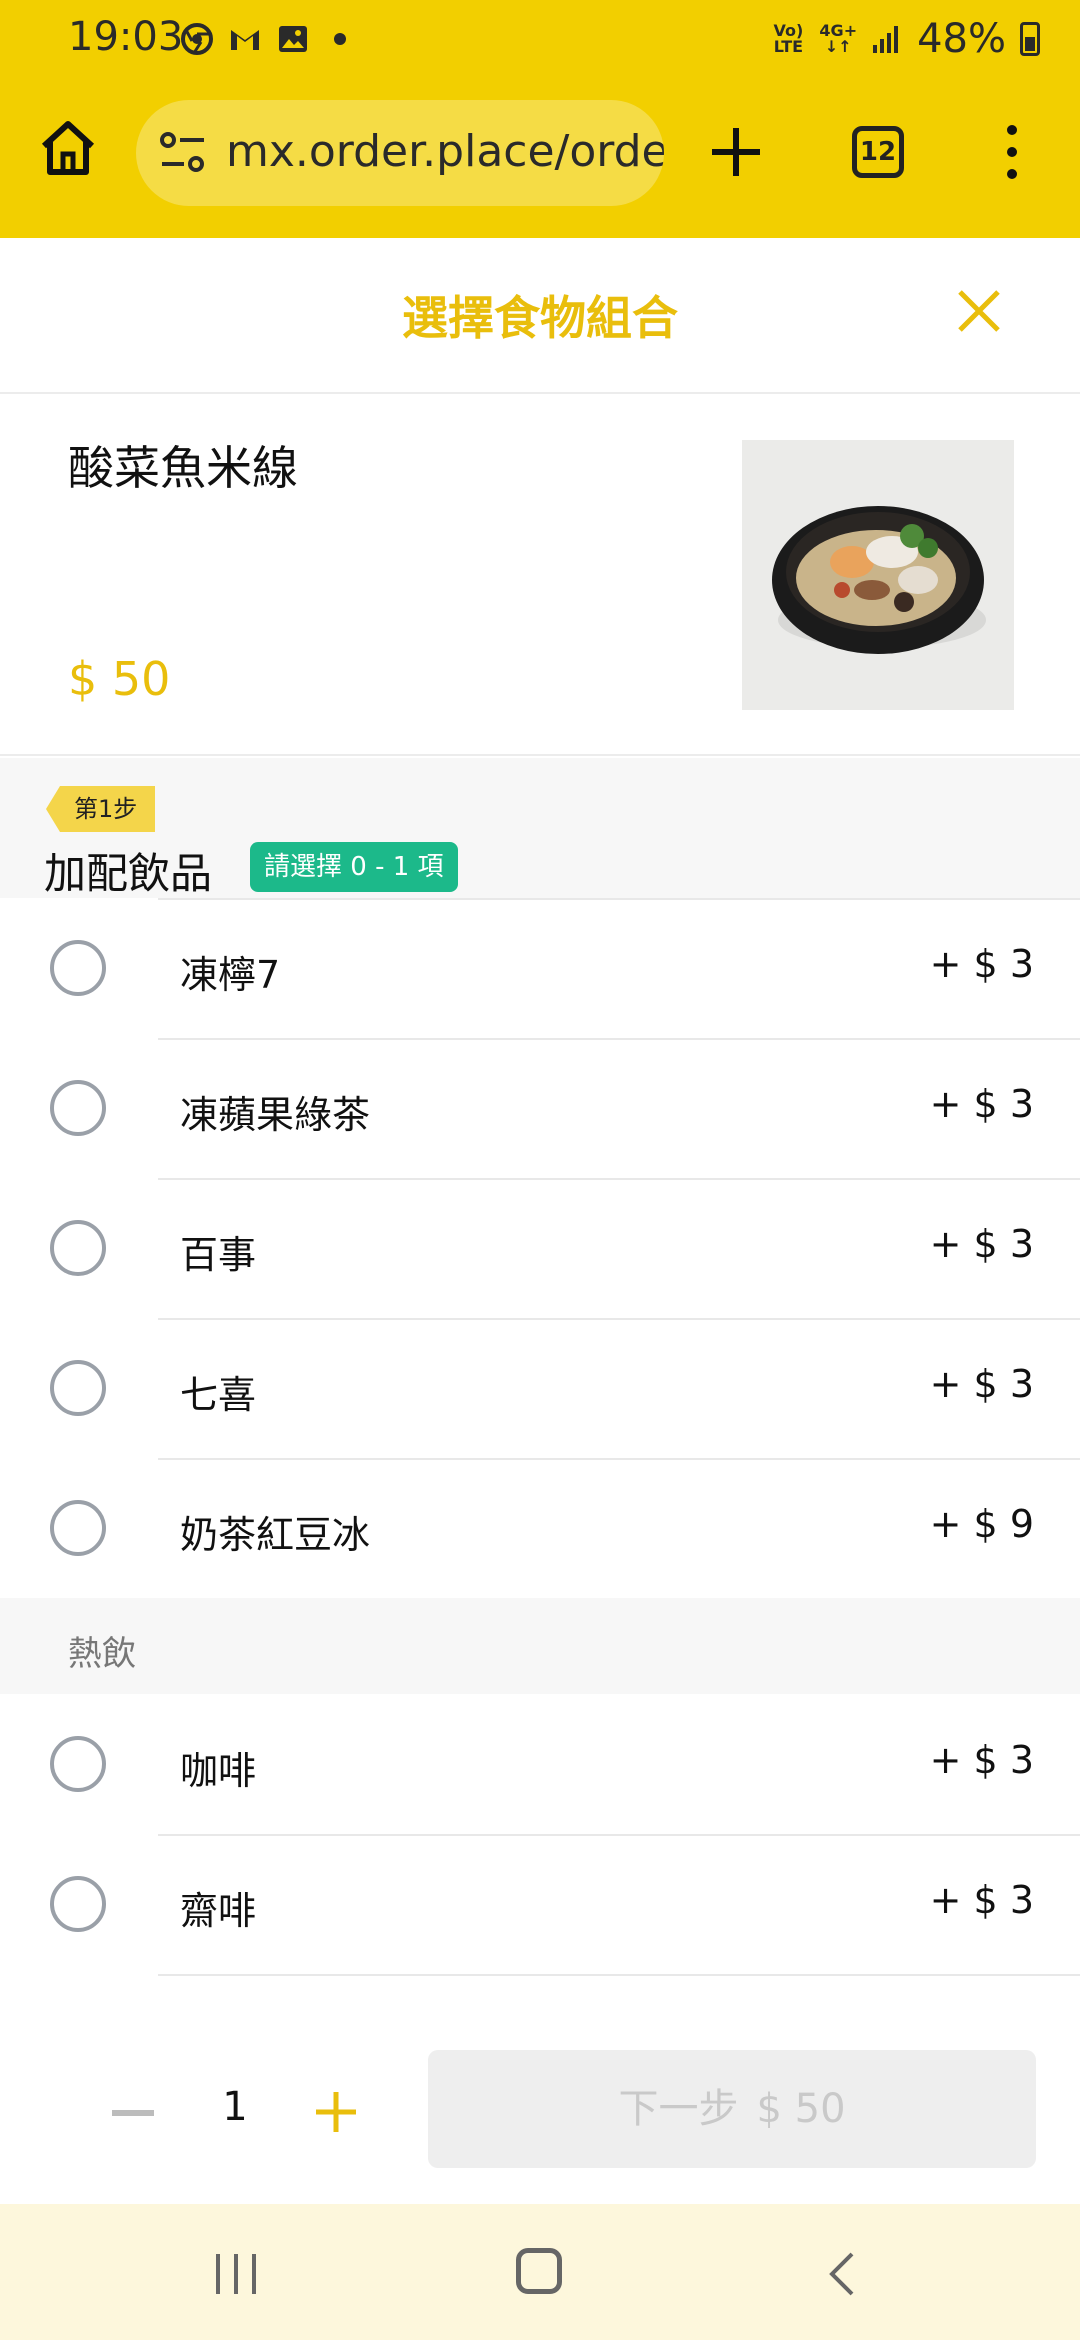 The height and width of the screenshot is (2340, 1080). I want to click on quantity-increase-button, so click(336, 2112).